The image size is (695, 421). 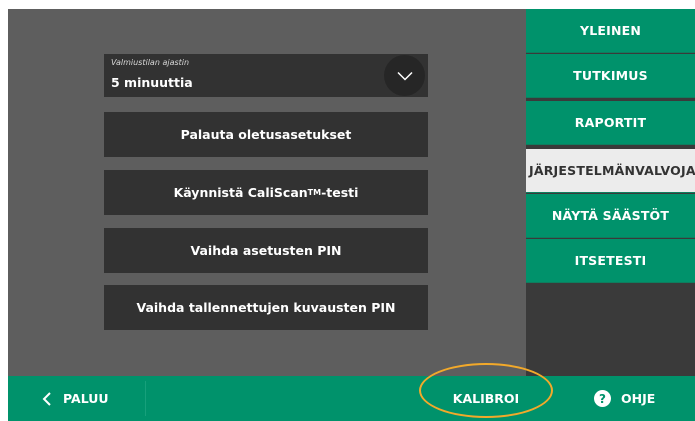 What do you see at coordinates (145, 398) in the screenshot?
I see `divider` at bounding box center [145, 398].